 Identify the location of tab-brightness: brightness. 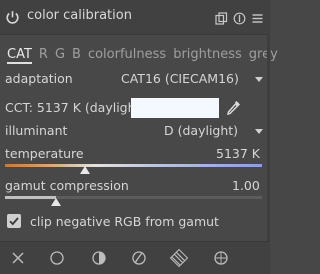
(207, 55).